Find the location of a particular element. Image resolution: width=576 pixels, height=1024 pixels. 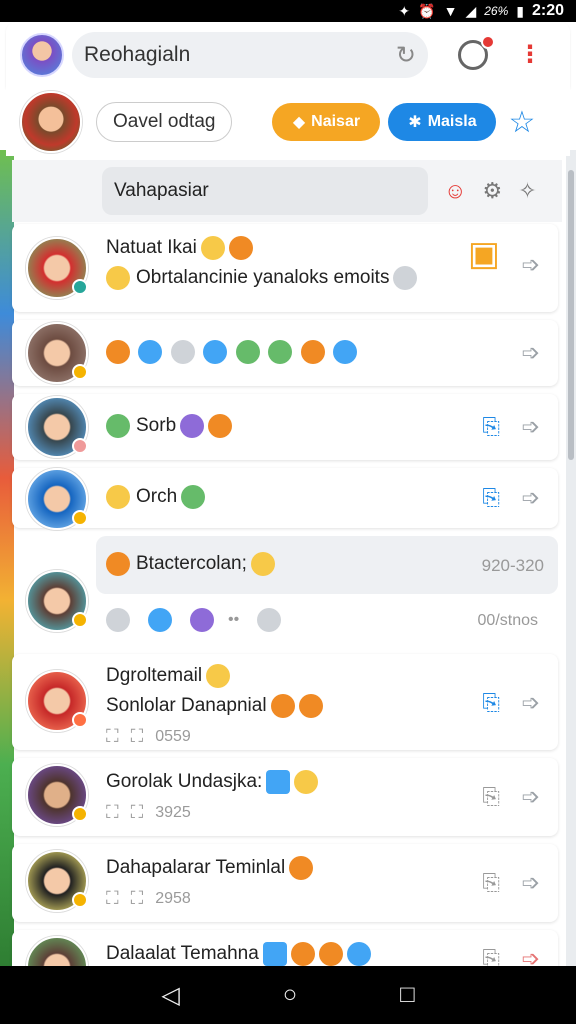

keyboard-emoji-icon is located at coordinates (182, 352).